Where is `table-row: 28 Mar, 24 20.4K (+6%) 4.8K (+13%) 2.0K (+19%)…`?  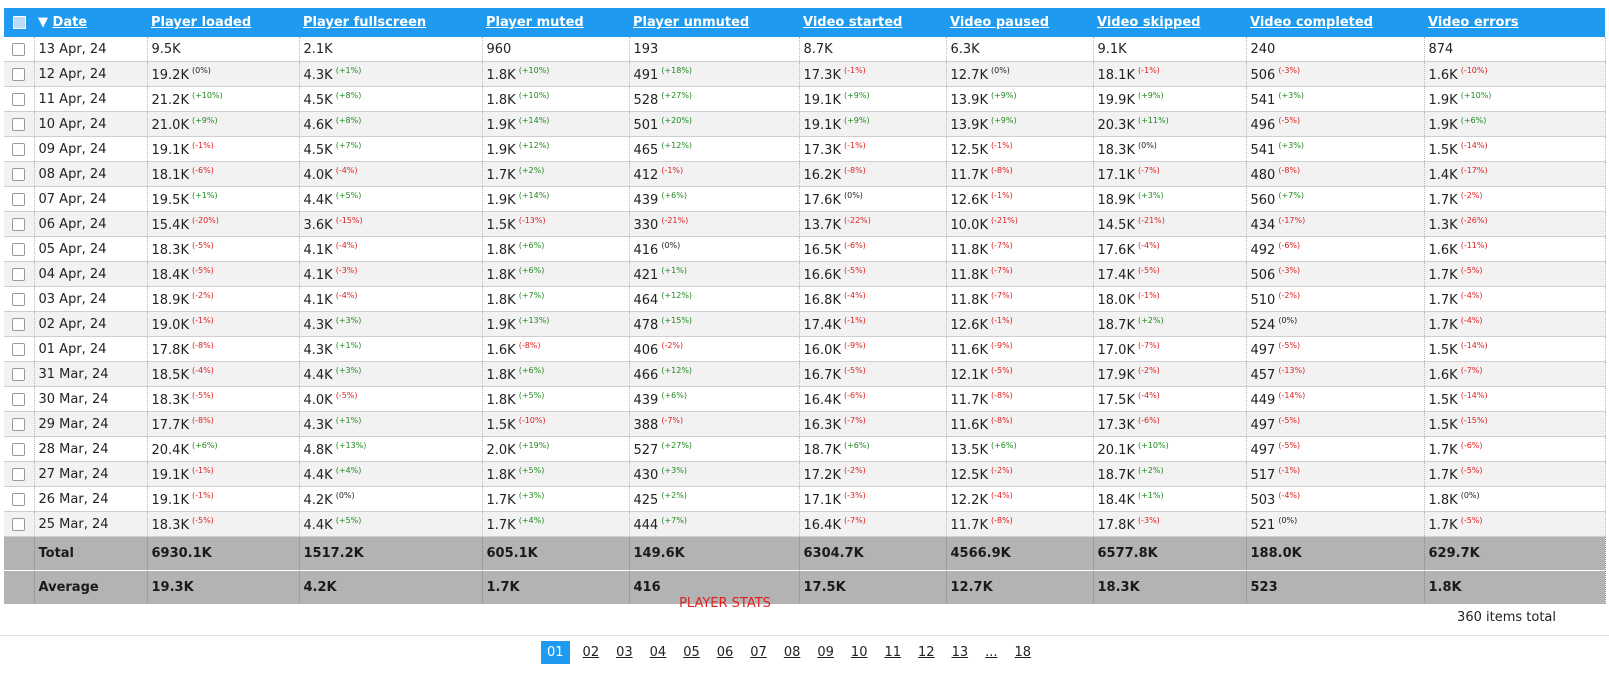
table-row: 28 Mar, 24 20.4K (+6%) 4.8K (+13%) 2.0K (+19%)… is located at coordinates (805, 449).